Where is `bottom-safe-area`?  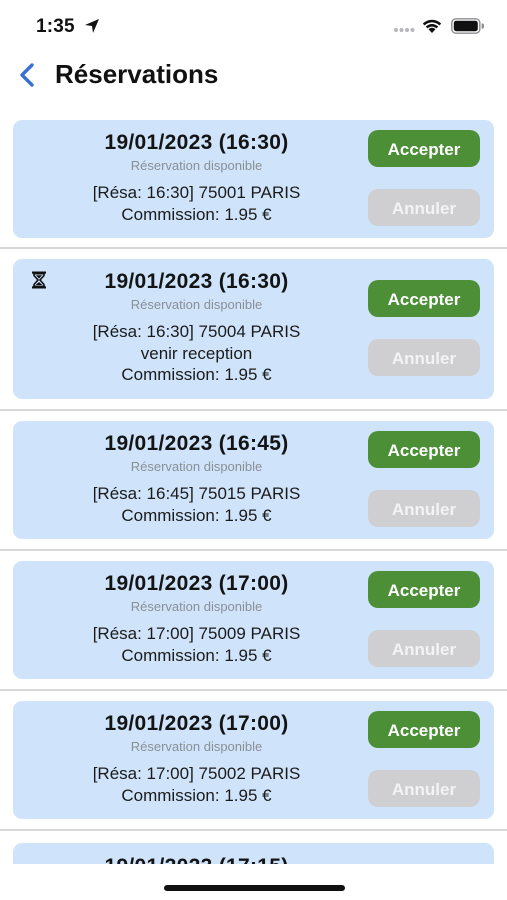
bottom-safe-area is located at coordinates (253, 882).